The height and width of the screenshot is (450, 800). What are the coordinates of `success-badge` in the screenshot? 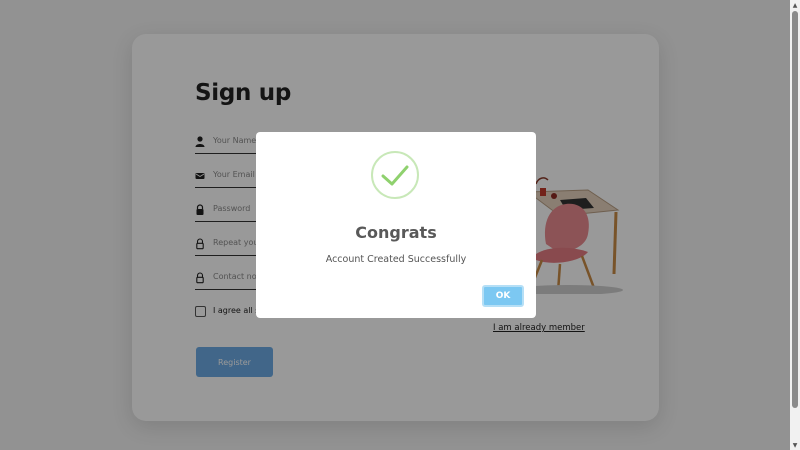 It's located at (395, 175).